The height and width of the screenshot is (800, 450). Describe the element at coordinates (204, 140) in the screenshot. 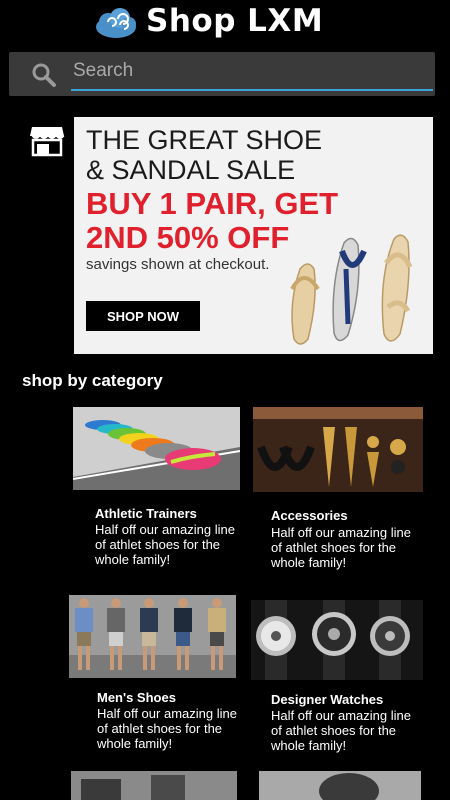

I see `banner-headline-line1: THE GREAT SHOE` at that location.